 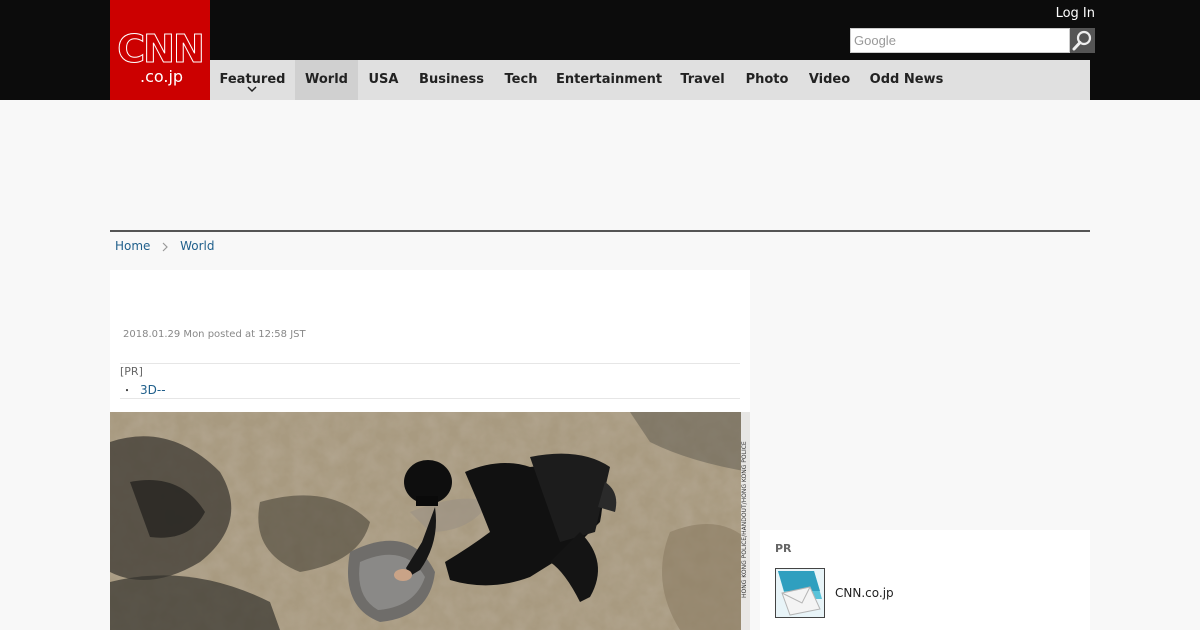 I want to click on pr-box: [PR] ・ 3D--, so click(x=430, y=381).